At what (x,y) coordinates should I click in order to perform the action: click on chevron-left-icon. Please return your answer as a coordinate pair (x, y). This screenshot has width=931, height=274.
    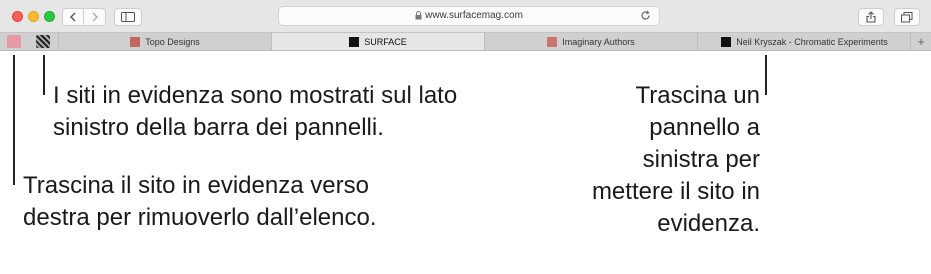
    Looking at the image, I should click on (73, 17).